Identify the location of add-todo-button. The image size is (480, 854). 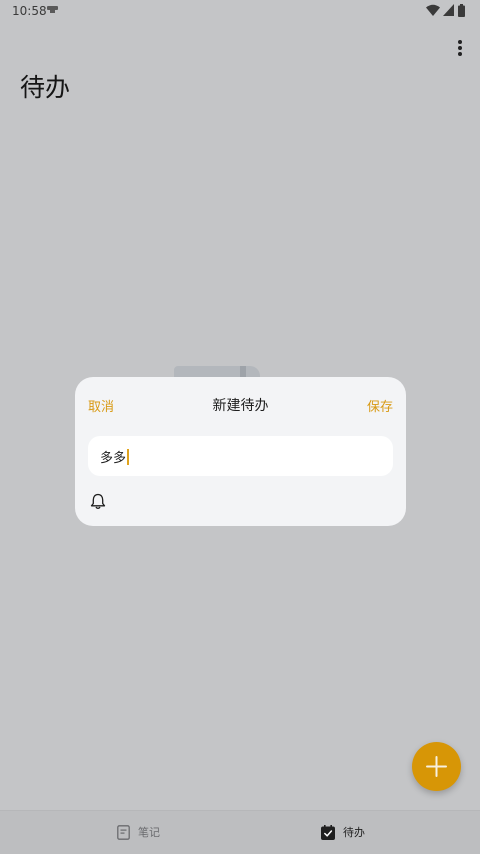
(436, 766).